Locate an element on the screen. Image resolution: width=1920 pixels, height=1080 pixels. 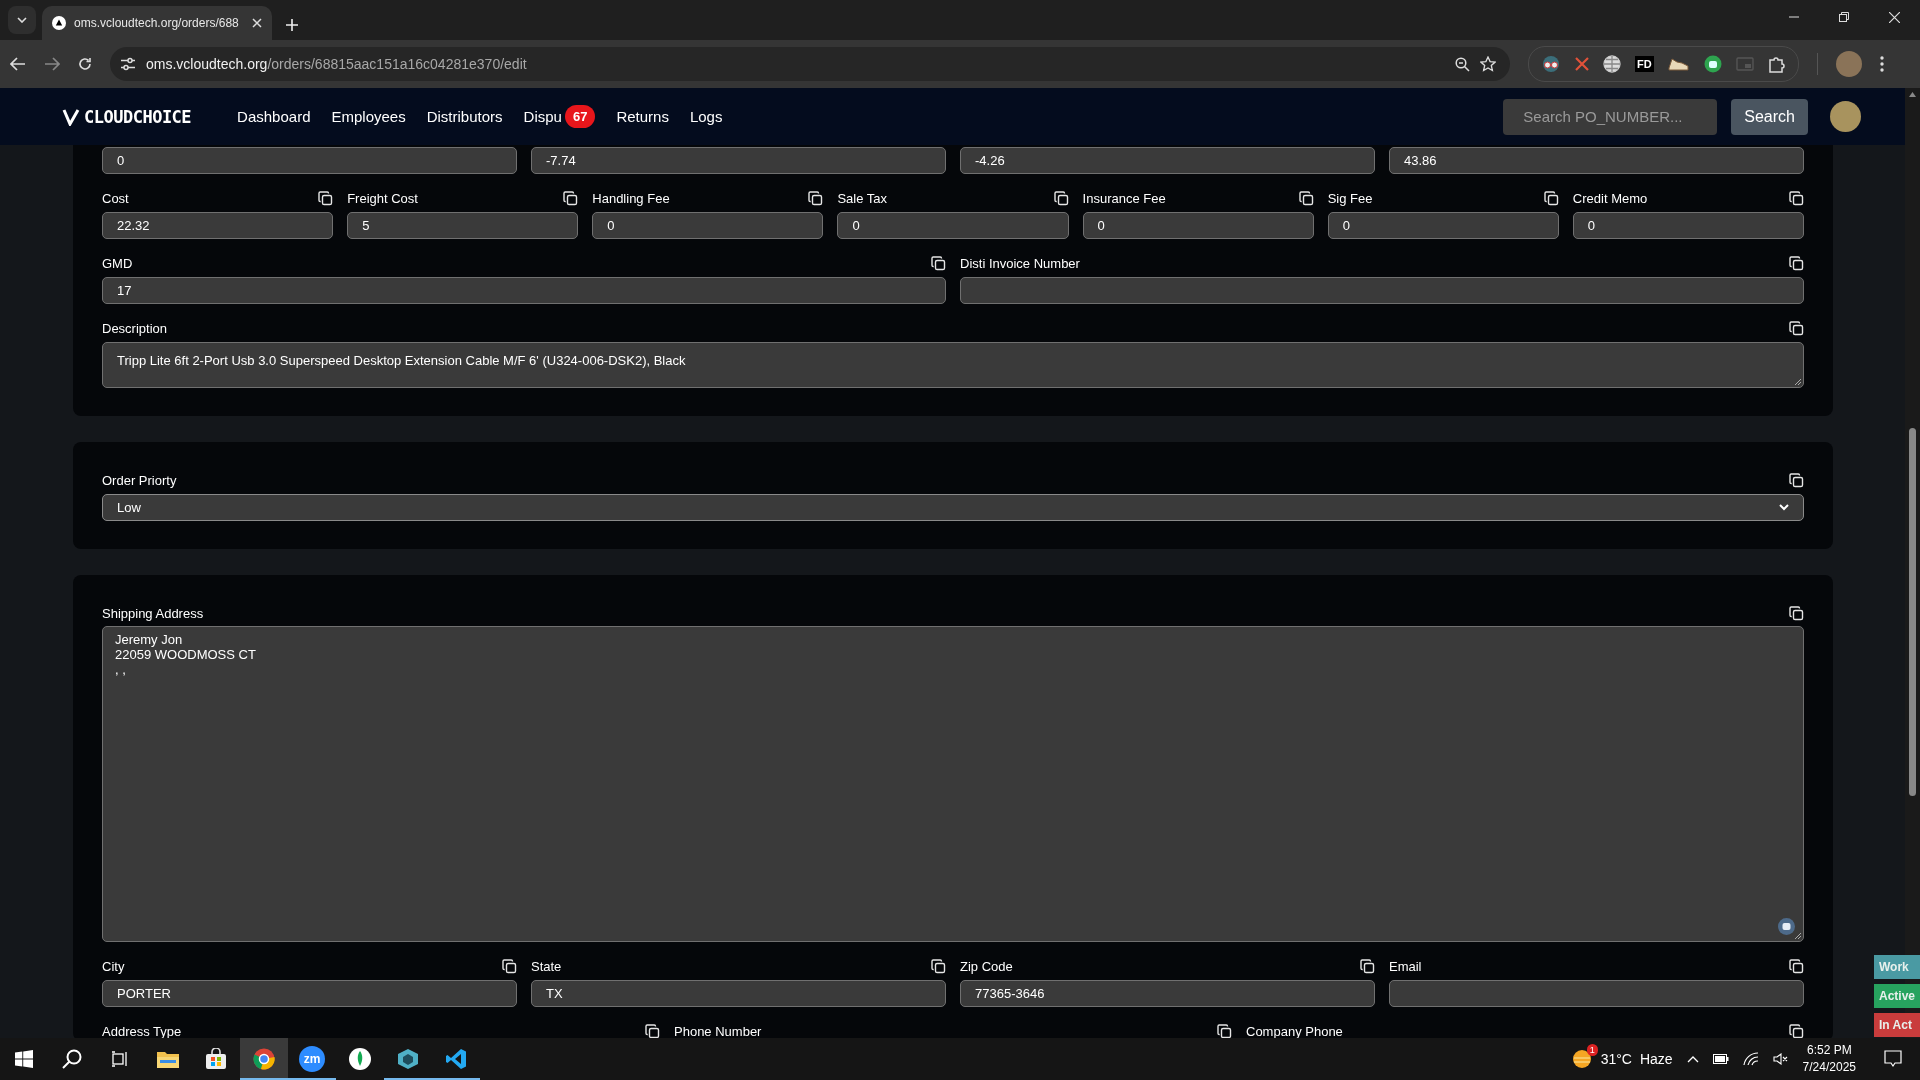
extensions-icon is located at coordinates (1776, 64).